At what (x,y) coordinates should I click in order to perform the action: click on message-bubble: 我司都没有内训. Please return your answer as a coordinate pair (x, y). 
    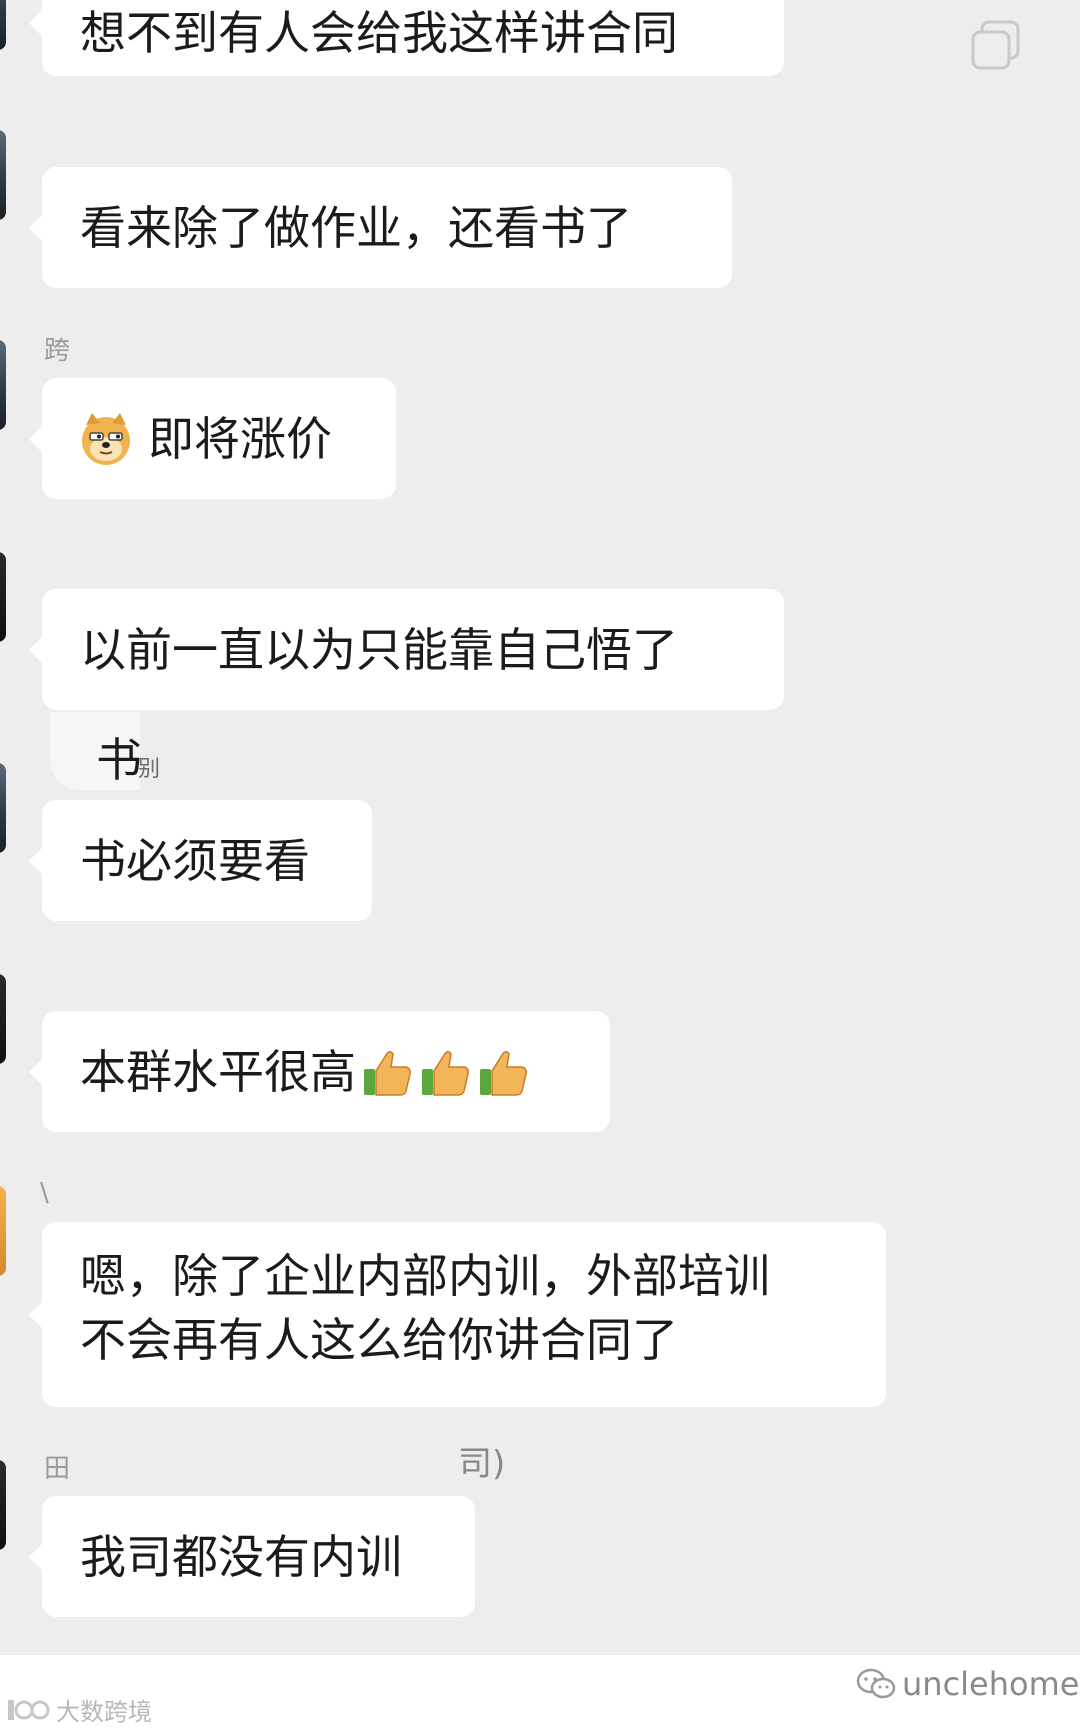
    Looking at the image, I should click on (252, 1556).